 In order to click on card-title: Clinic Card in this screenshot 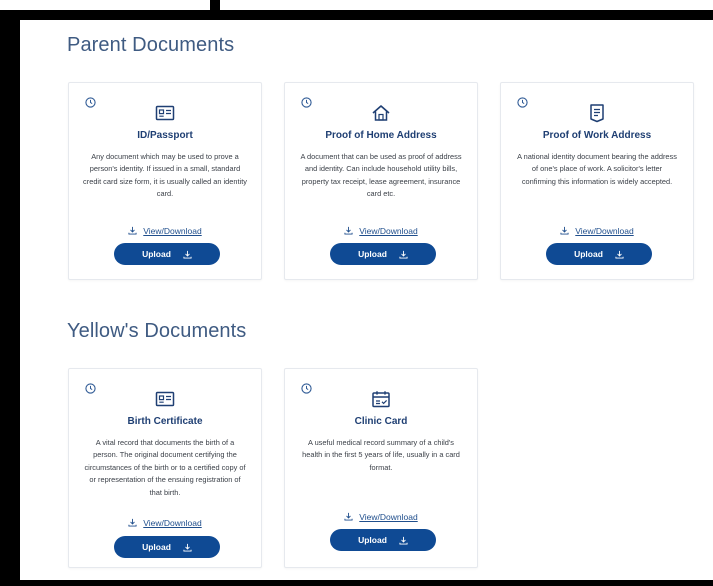, I will do `click(381, 421)`.